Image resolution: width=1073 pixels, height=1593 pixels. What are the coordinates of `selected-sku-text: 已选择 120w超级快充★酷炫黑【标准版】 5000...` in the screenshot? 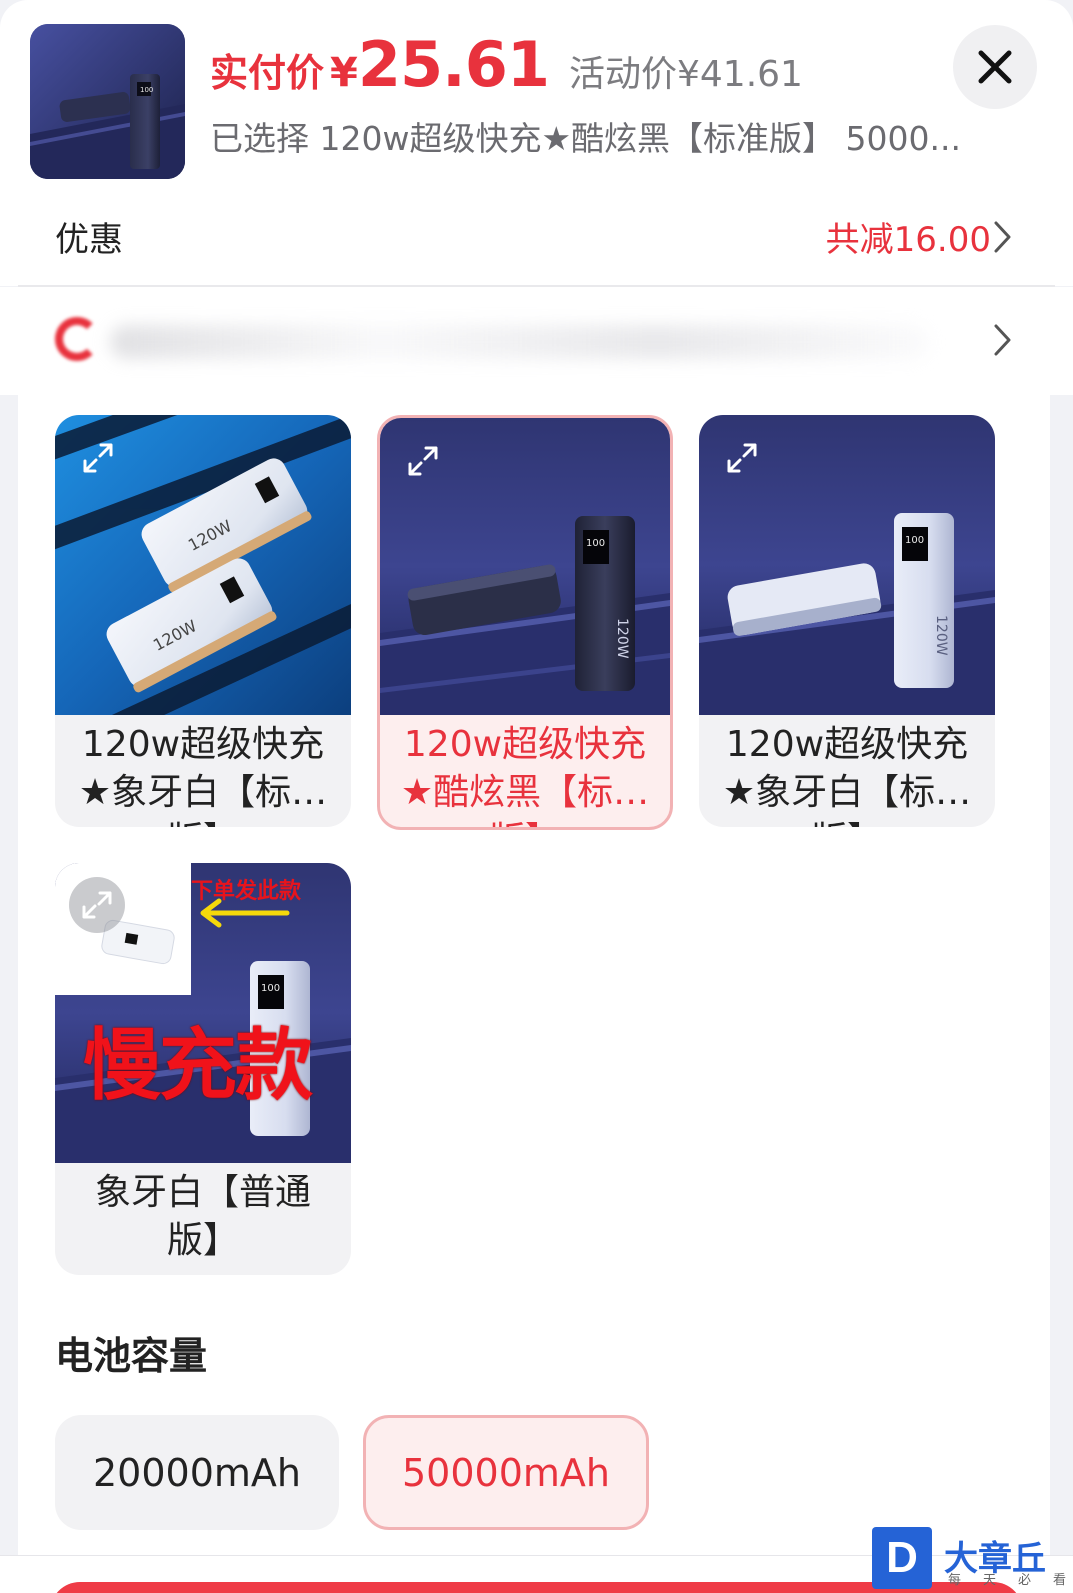 It's located at (585, 138).